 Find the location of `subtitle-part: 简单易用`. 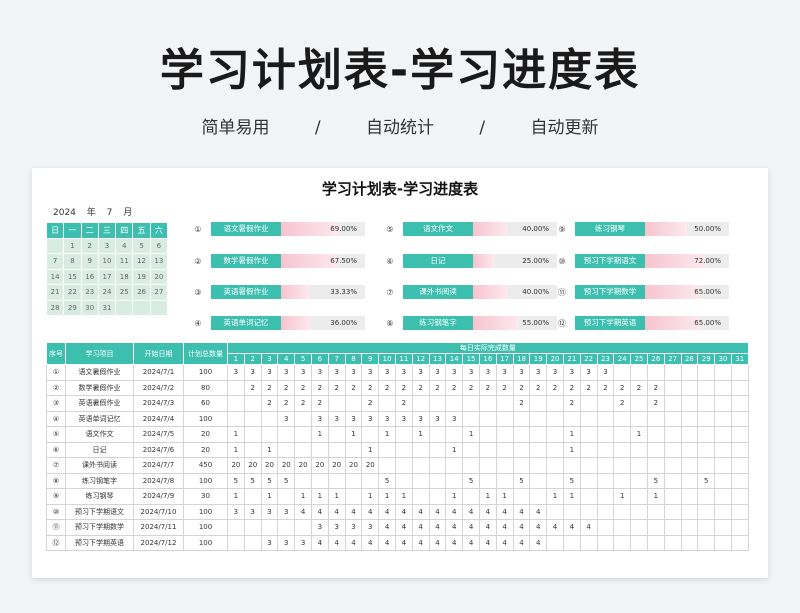

subtitle-part: 简单易用 is located at coordinates (235, 128).